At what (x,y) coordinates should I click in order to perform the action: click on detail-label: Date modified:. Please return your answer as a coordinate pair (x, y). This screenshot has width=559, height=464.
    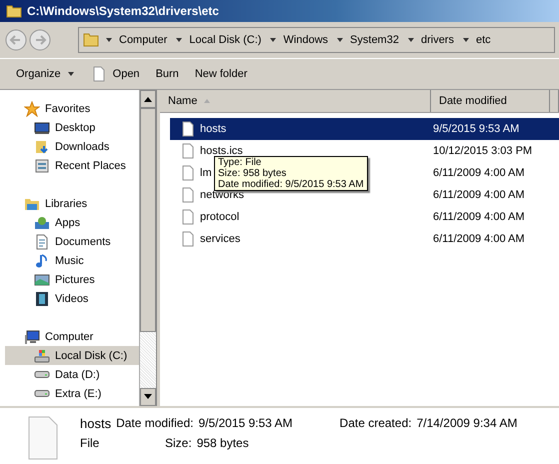
    Looking at the image, I should click on (155, 423).